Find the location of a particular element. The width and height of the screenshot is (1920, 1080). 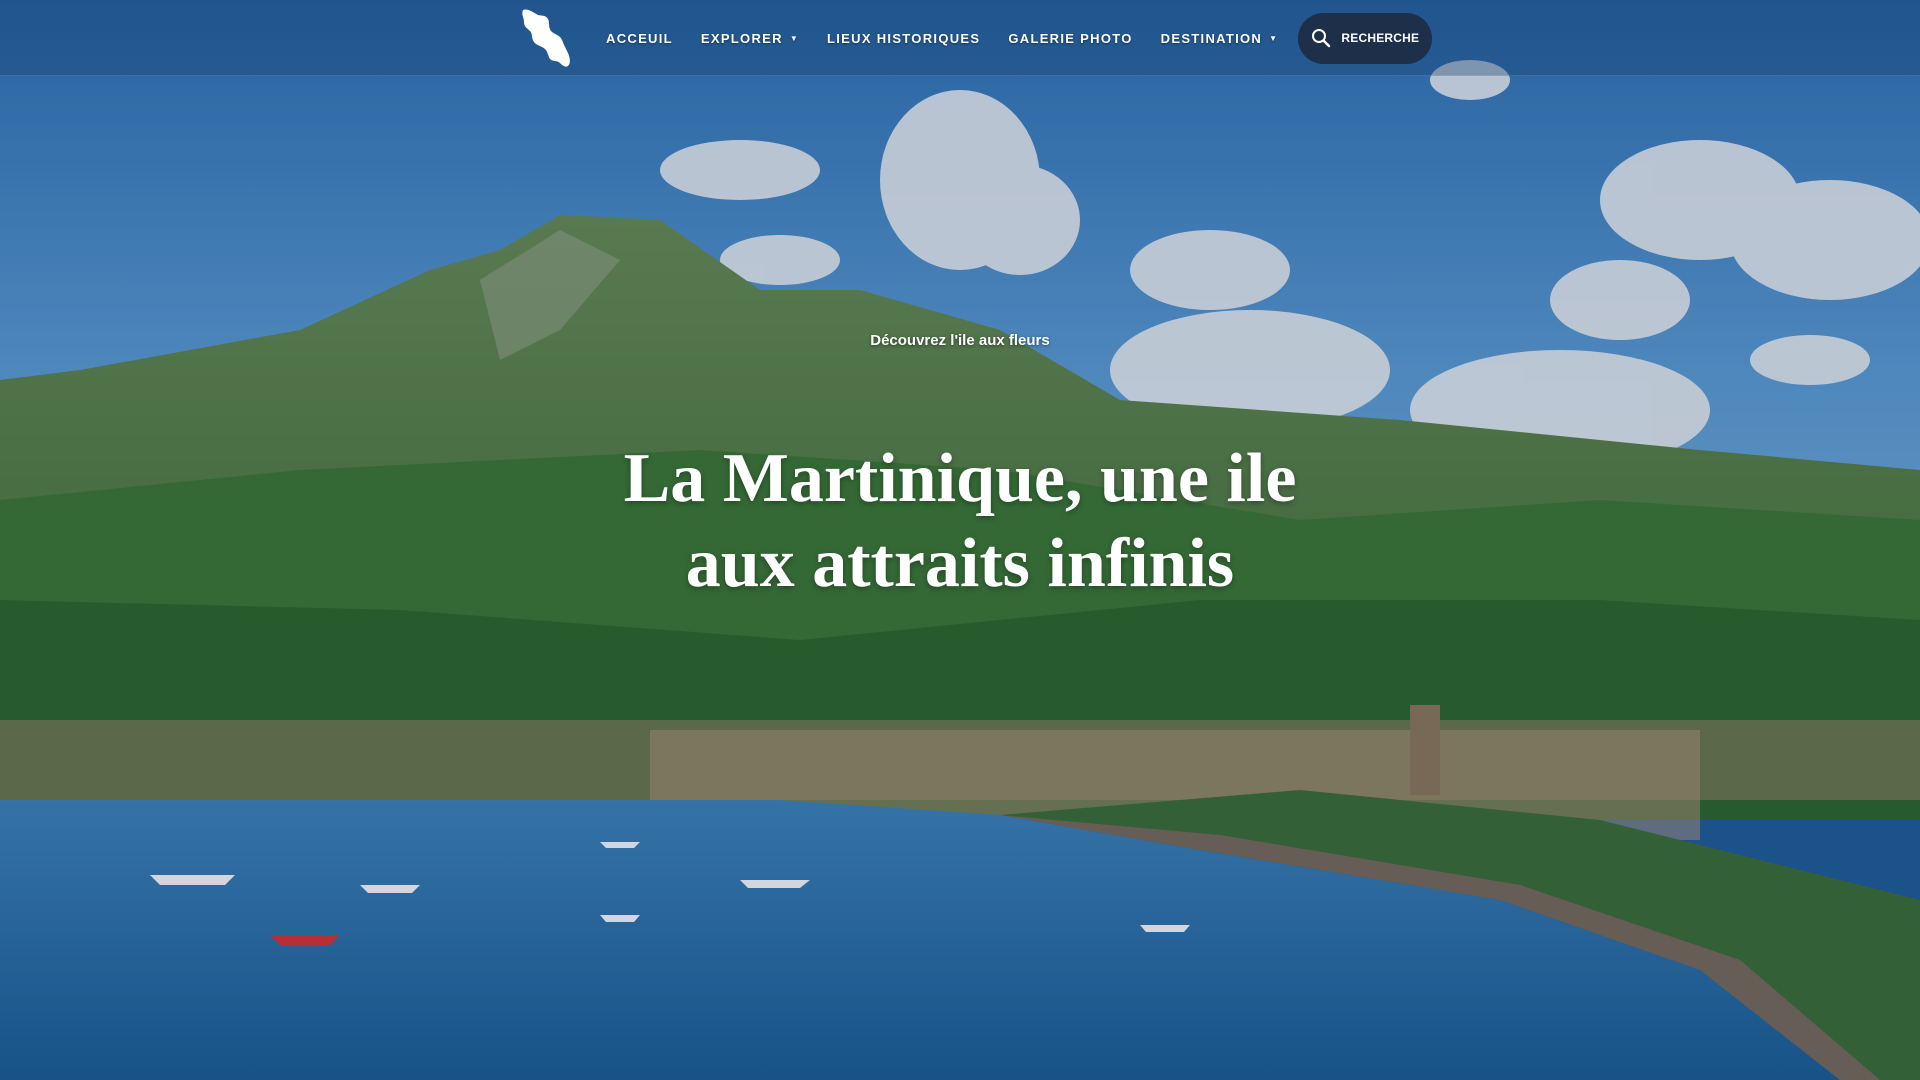

search-icon is located at coordinates (1321, 38).